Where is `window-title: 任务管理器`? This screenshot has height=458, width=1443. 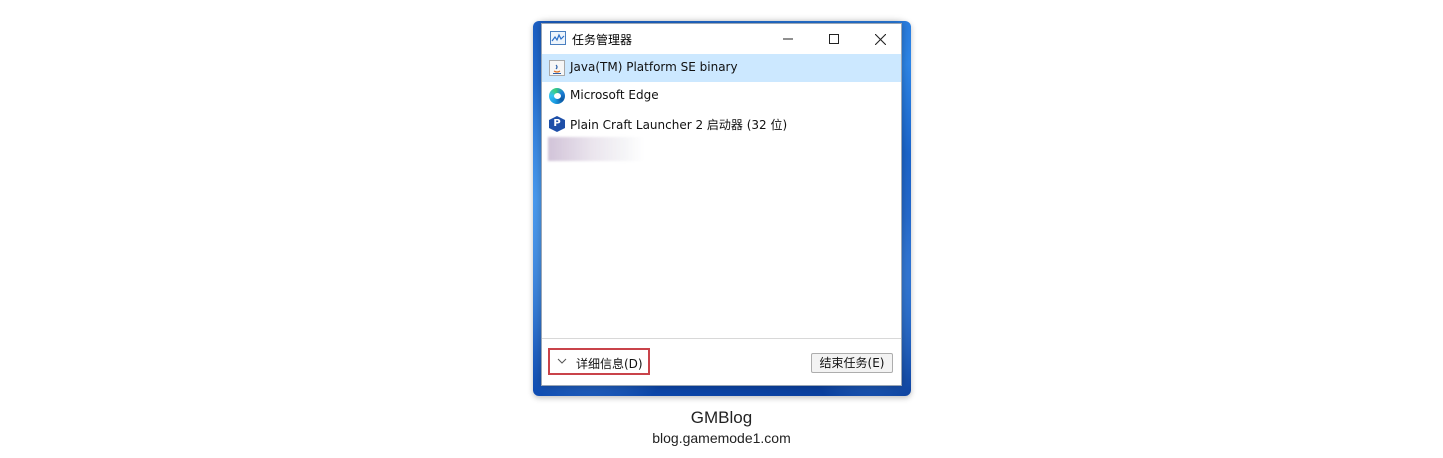 window-title: 任务管理器 is located at coordinates (602, 40).